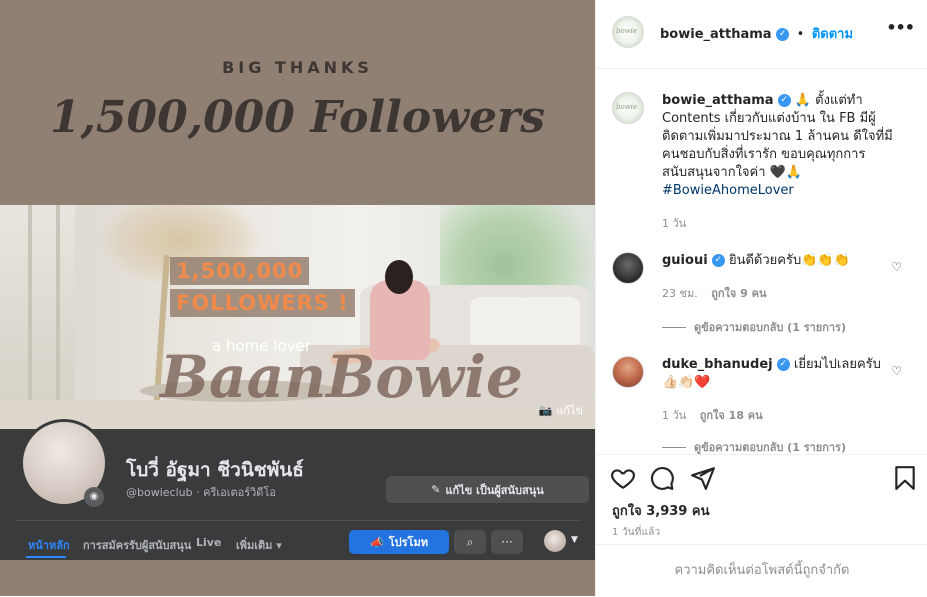  What do you see at coordinates (789, 260) in the screenshot?
I see `comment-text: ยินดีด้วยครับ👏👏👏` at bounding box center [789, 260].